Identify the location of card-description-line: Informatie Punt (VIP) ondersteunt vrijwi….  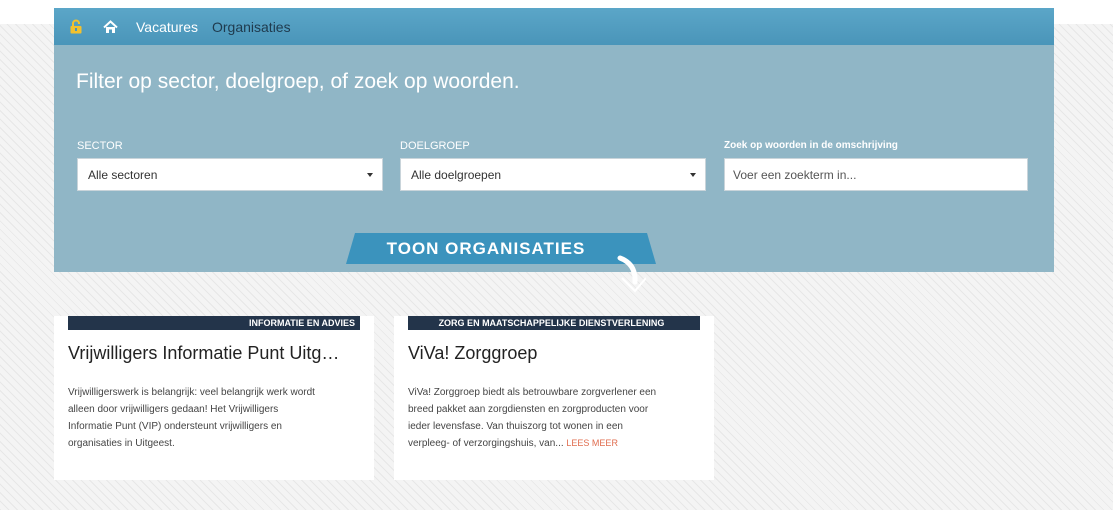
(175, 426).